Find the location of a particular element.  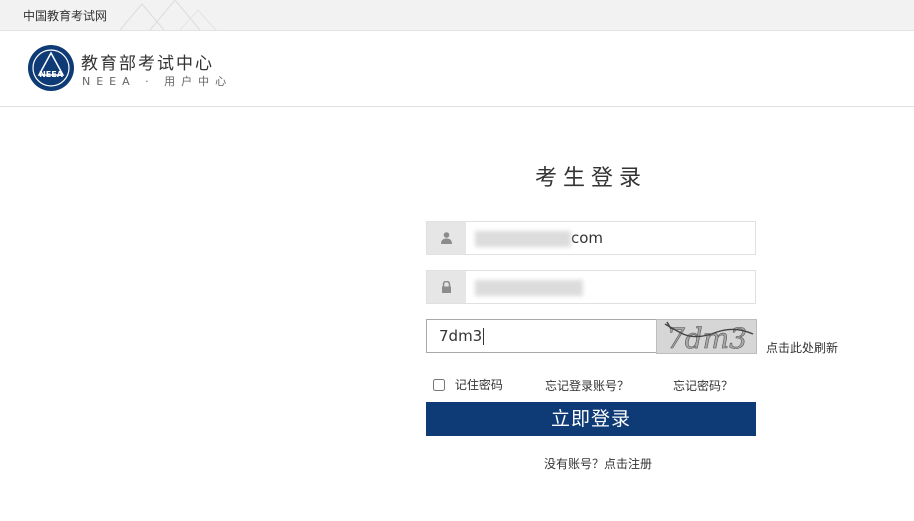

user-icon-box is located at coordinates (446, 238).